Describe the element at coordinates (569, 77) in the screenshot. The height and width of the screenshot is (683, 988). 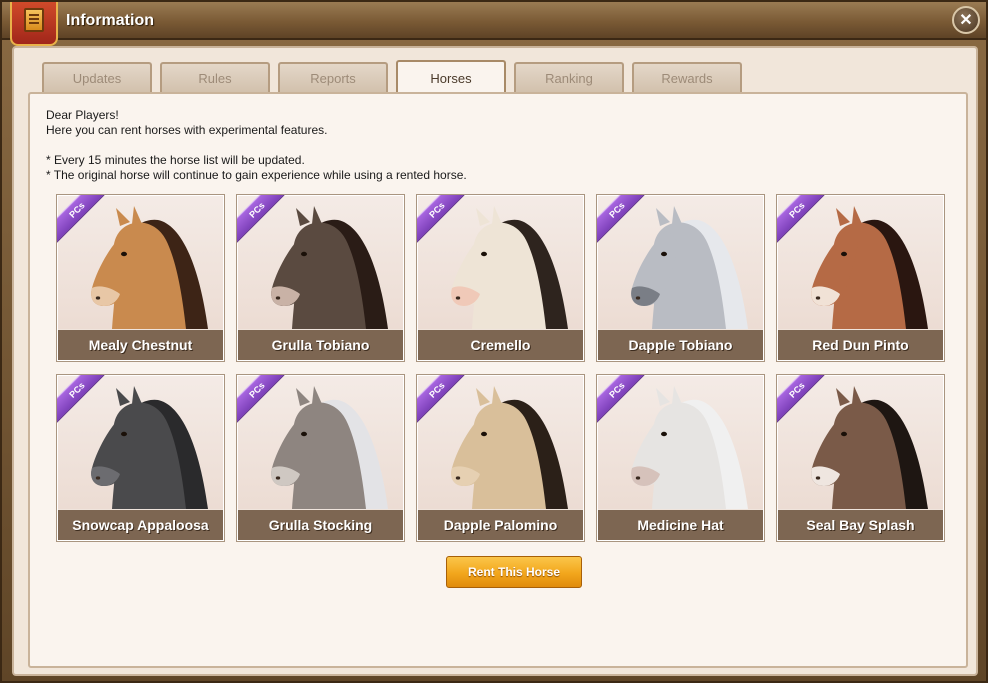
I see `tab-ranking: Ranking` at that location.